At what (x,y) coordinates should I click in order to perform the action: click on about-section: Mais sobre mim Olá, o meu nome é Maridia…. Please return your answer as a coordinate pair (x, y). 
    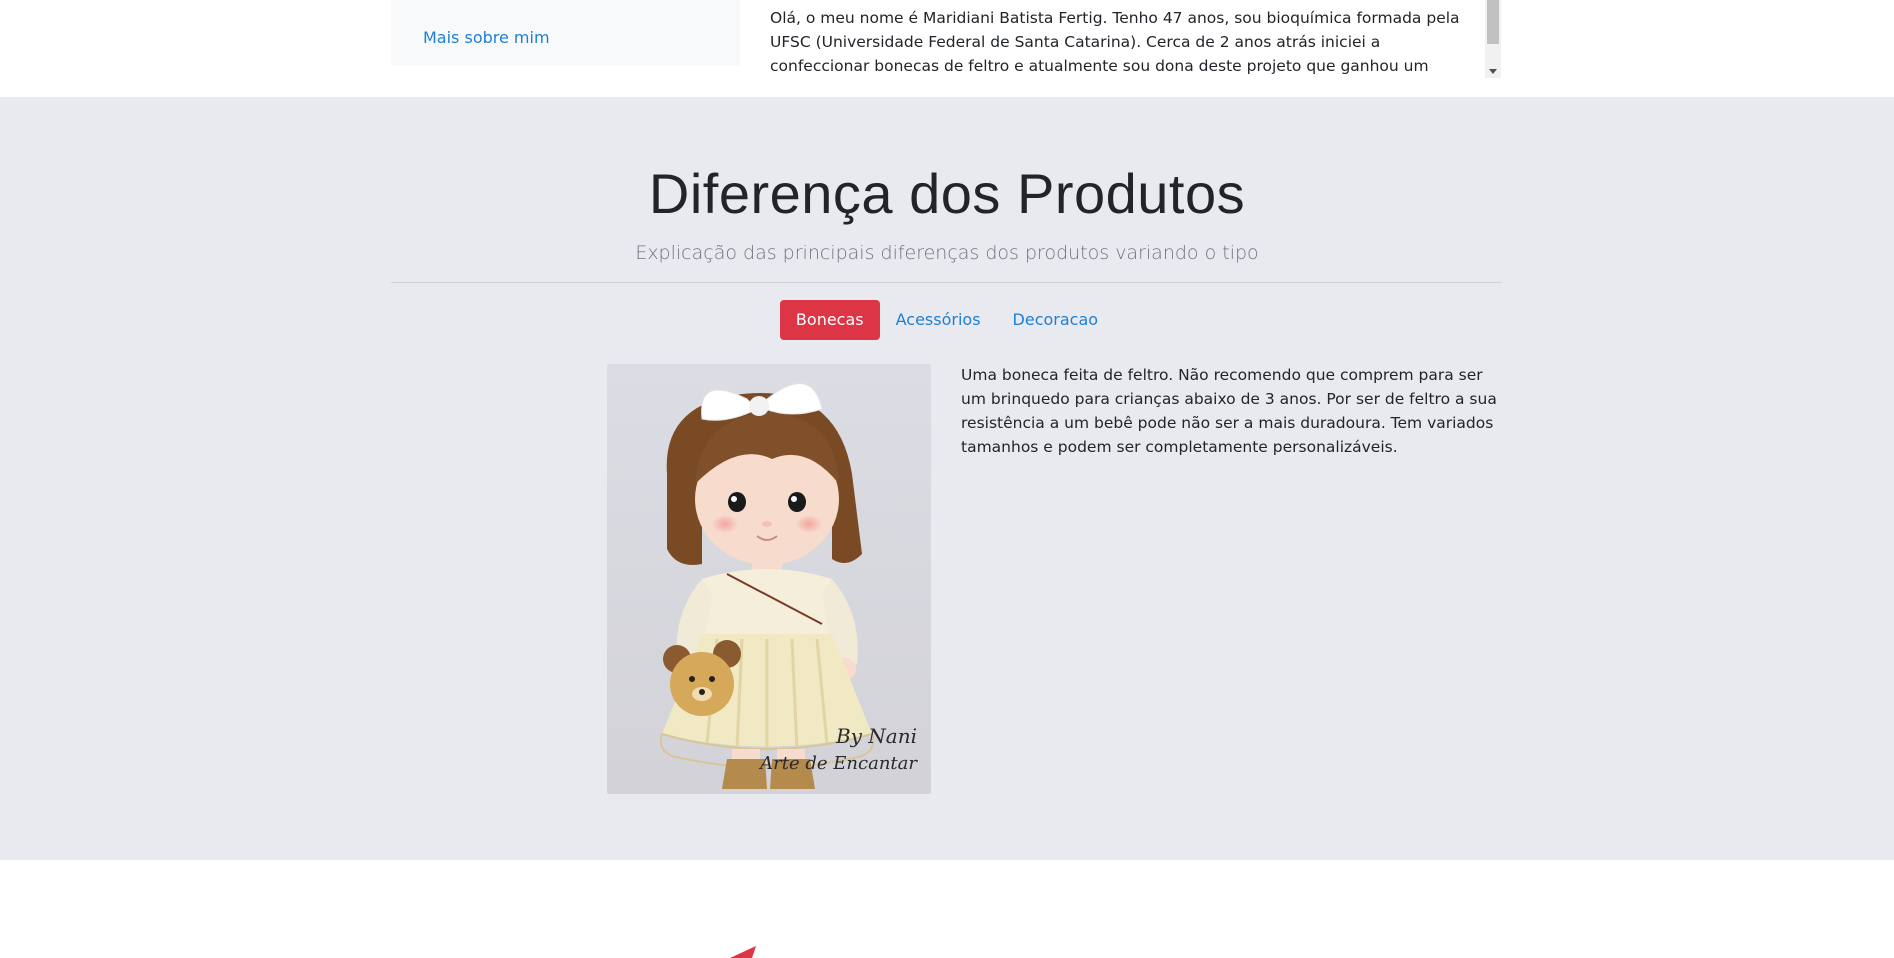
    Looking at the image, I should click on (947, 48).